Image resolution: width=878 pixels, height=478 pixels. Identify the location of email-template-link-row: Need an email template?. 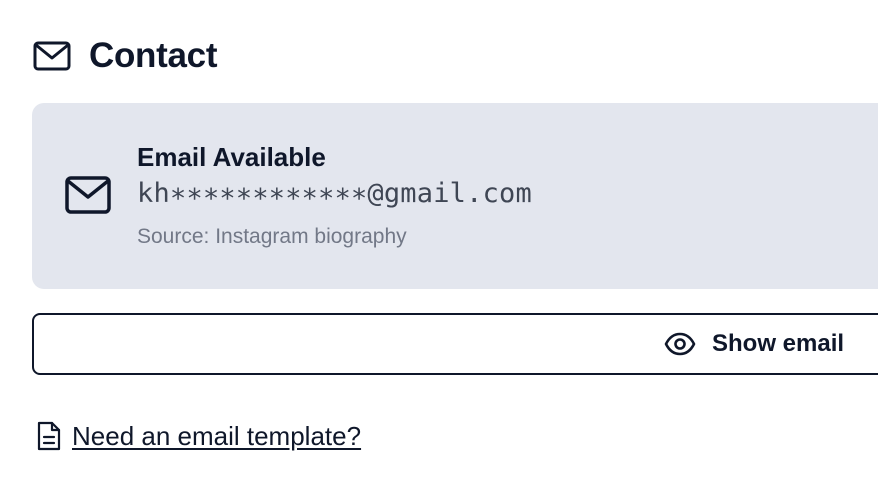
(198, 436).